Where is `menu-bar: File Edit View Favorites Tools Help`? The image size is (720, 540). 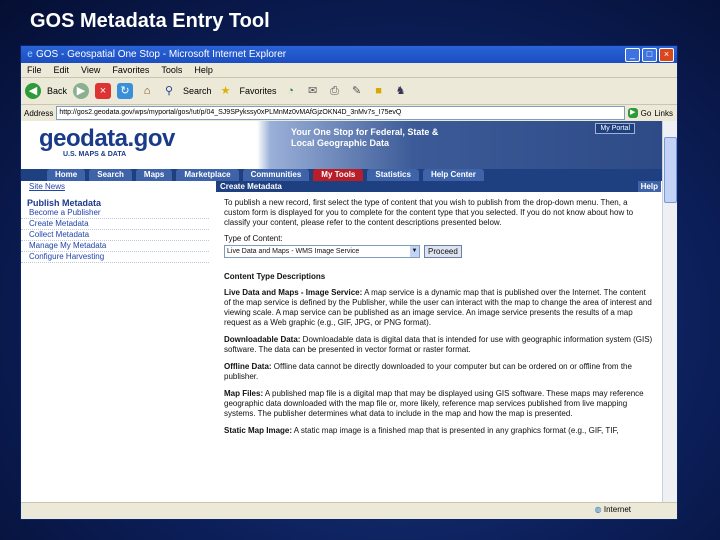
menu-bar: File Edit View Favorites Tools Help is located at coordinates (349, 70).